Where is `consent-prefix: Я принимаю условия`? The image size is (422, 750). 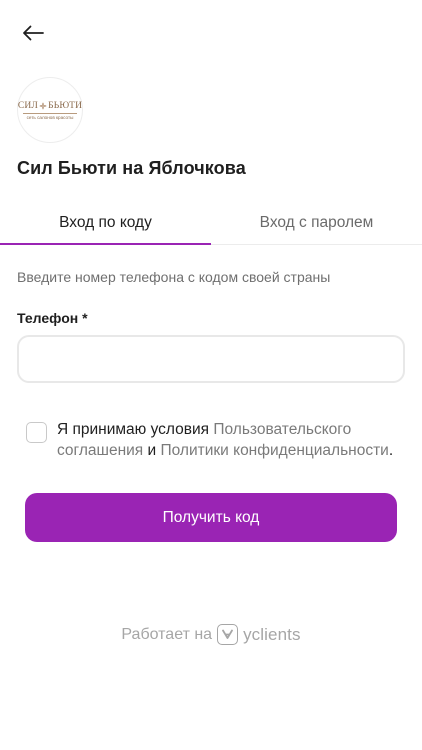
consent-prefix: Я принимаю условия is located at coordinates (135, 429).